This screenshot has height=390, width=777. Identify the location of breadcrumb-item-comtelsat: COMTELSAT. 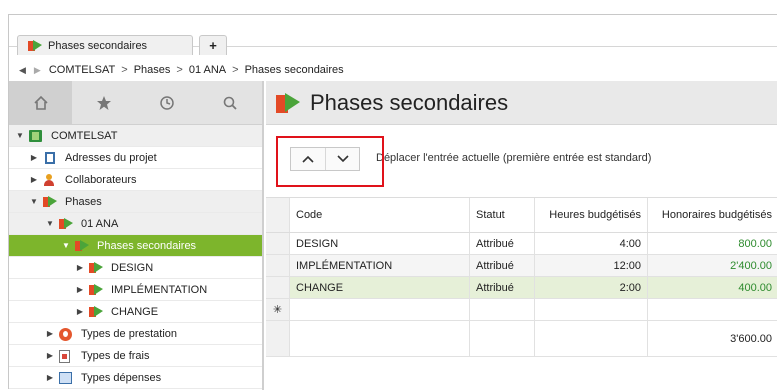
(82, 70).